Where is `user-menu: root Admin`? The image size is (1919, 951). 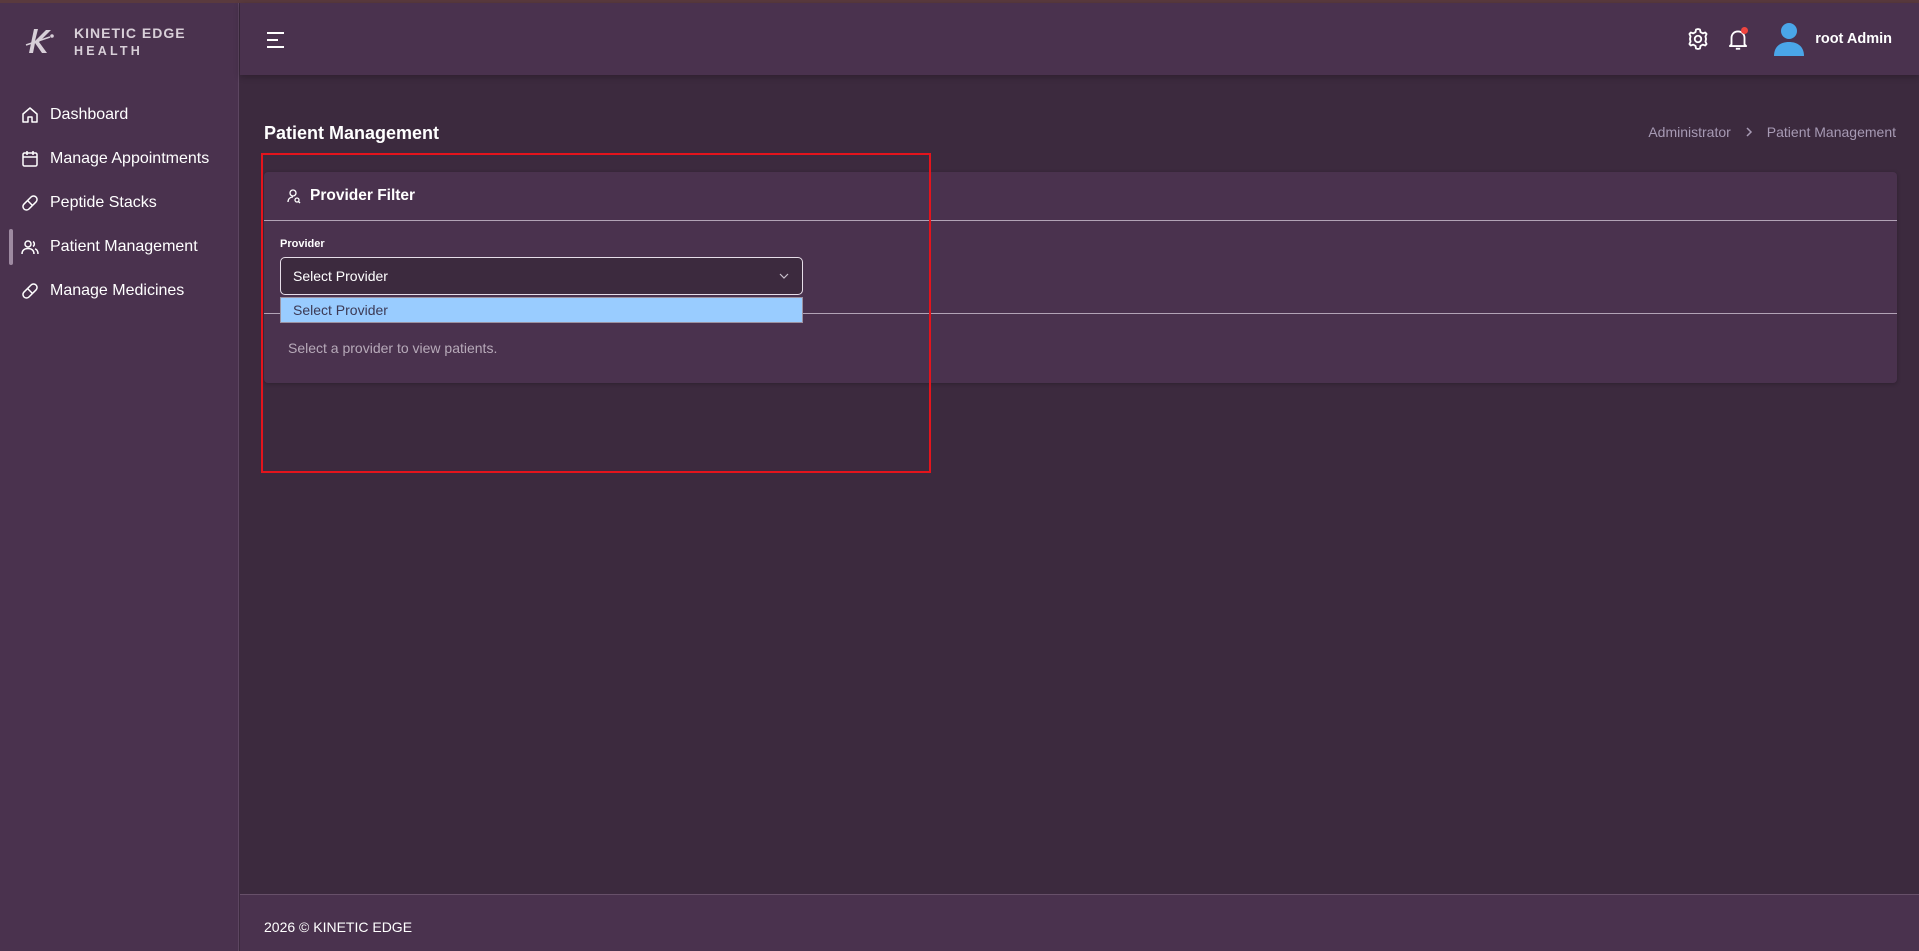 user-menu: root Admin is located at coordinates (1832, 39).